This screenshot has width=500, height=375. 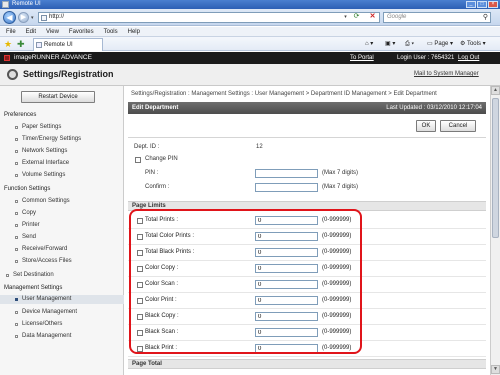 What do you see at coordinates (53, 57) in the screenshot?
I see `brand-name: imageRUNNER ADVANCE` at bounding box center [53, 57].